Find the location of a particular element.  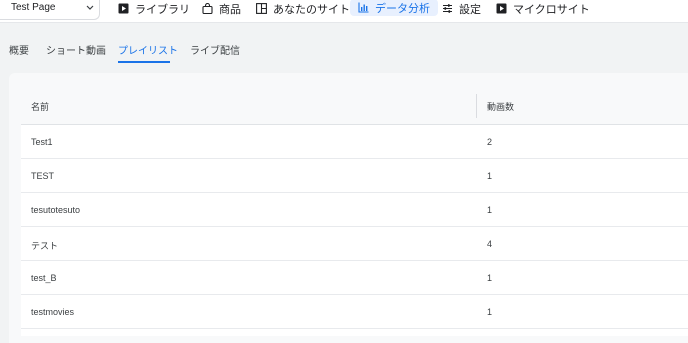

table-row: テスト 4 is located at coordinates (354, 244).